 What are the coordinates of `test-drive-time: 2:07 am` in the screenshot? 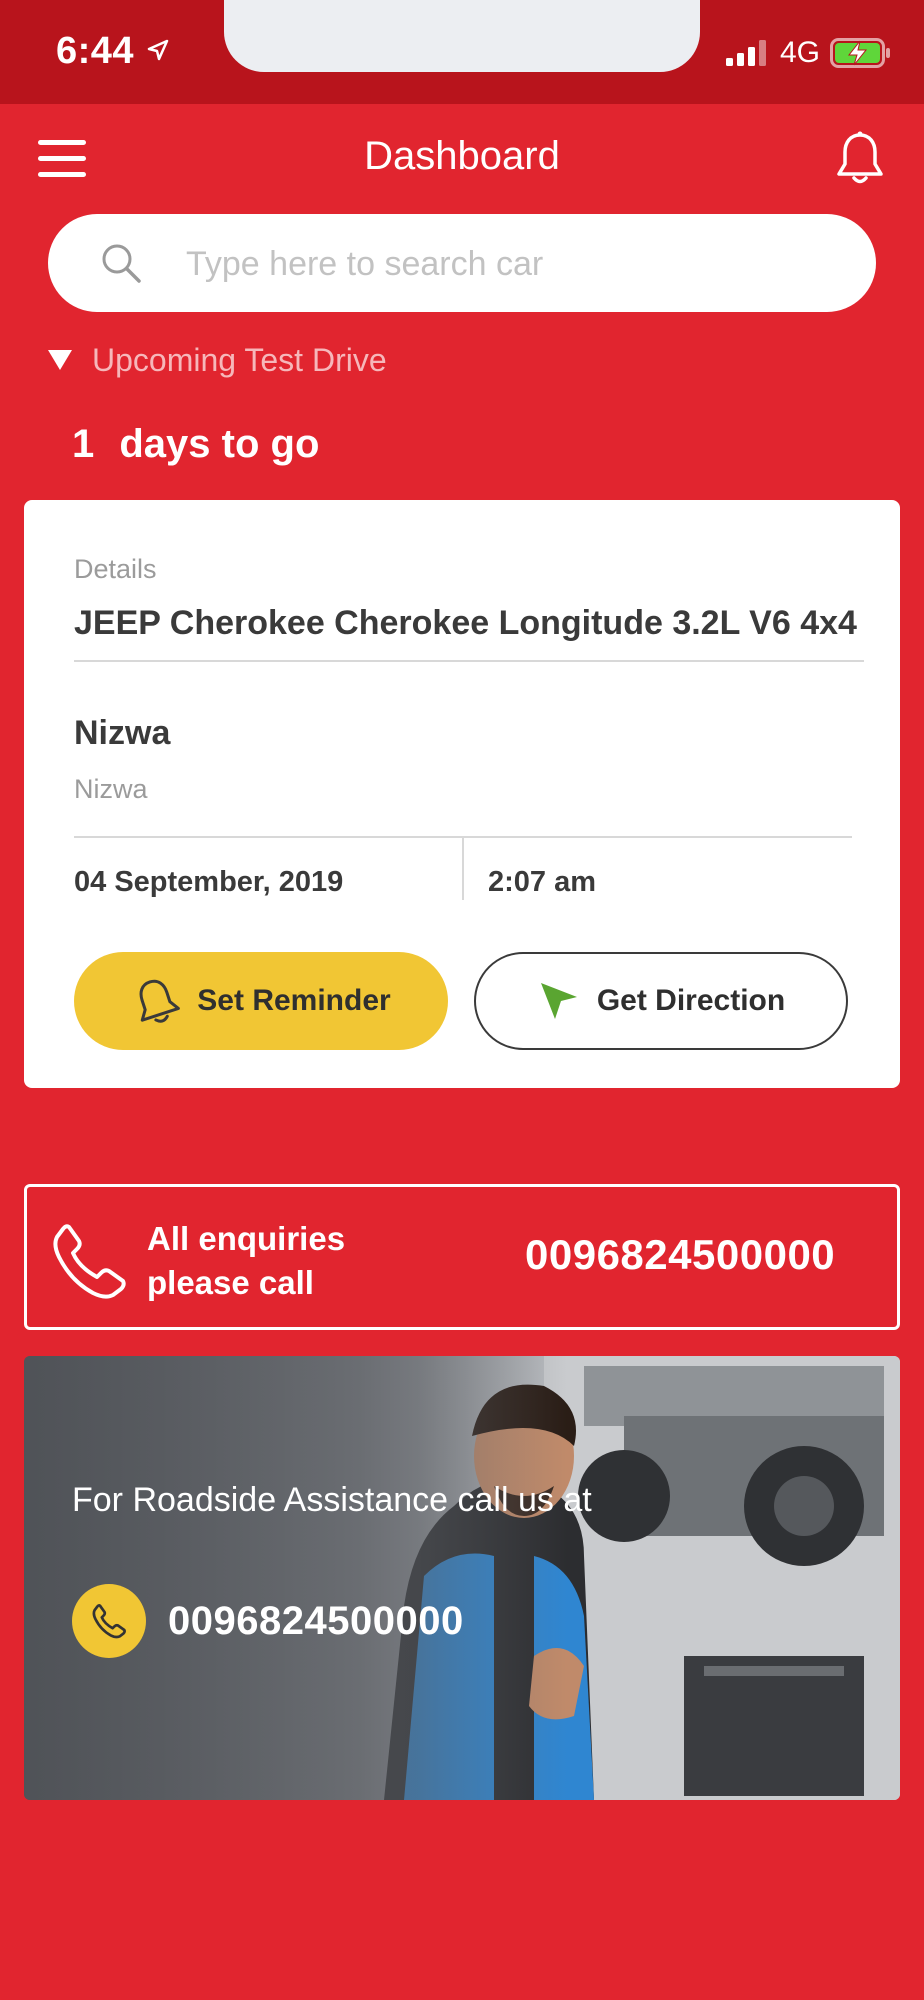 It's located at (542, 882).